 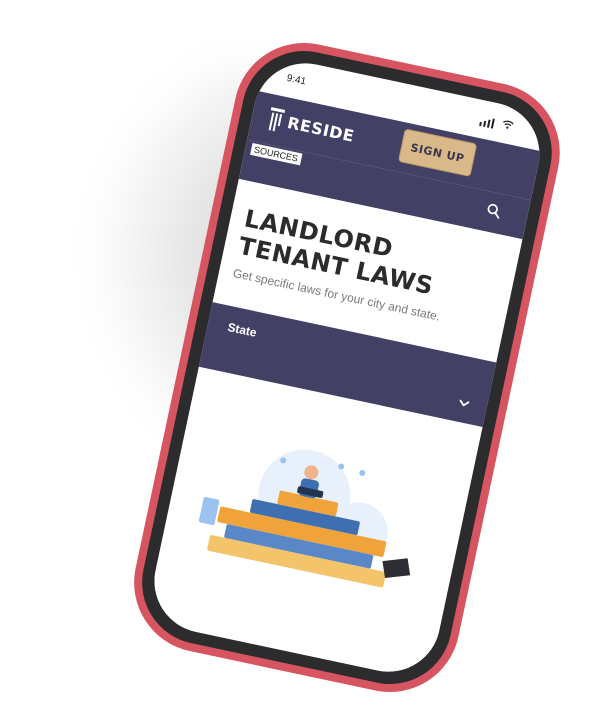 I want to click on column-logo-icon, so click(x=275, y=120).